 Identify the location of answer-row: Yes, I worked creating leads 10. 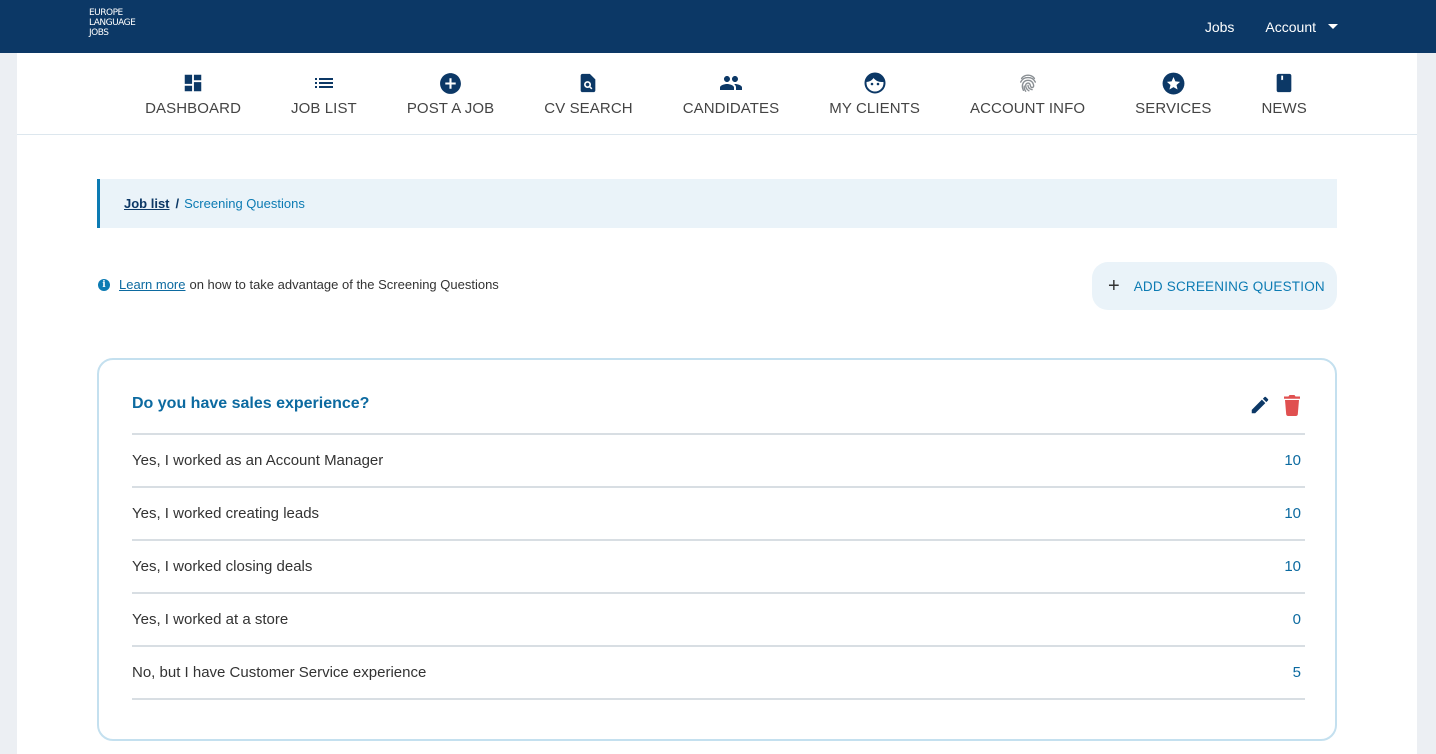
(718, 514).